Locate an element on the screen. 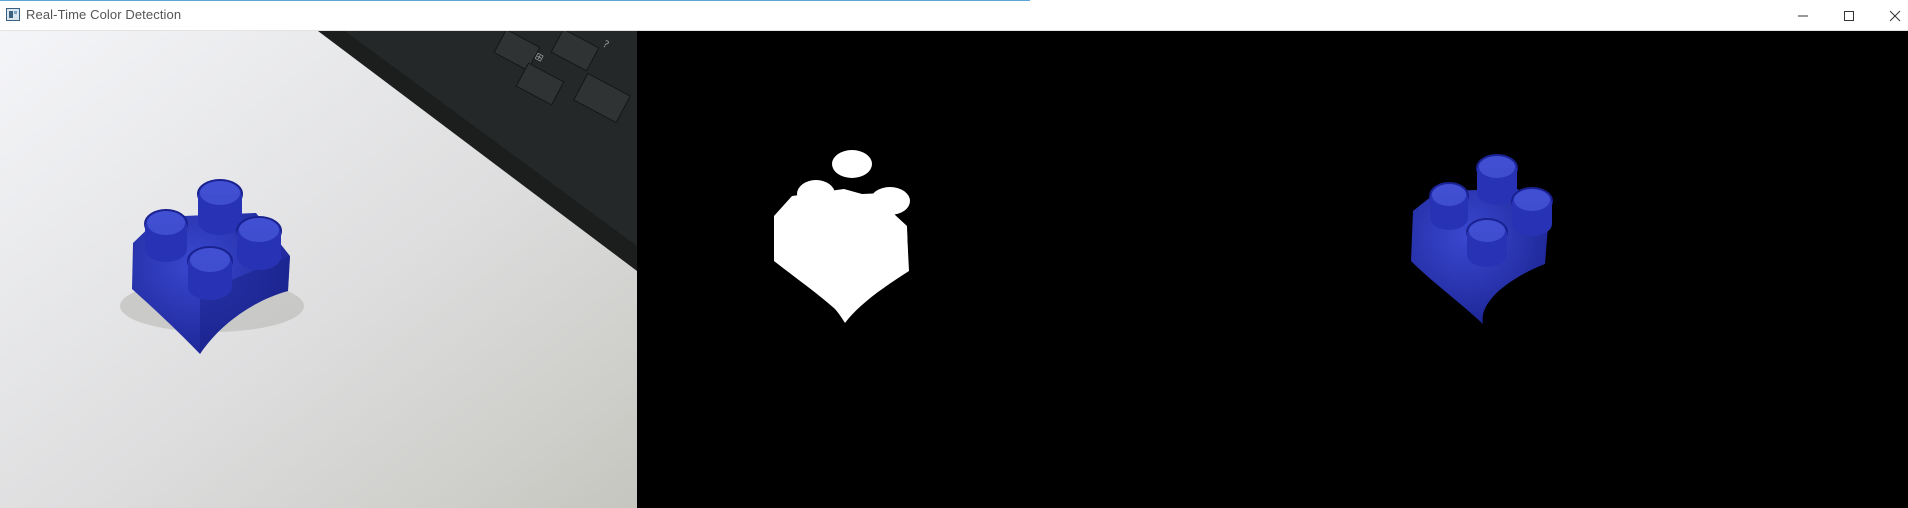 The width and height of the screenshot is (1908, 508). maximize-button is located at coordinates (1849, 15).